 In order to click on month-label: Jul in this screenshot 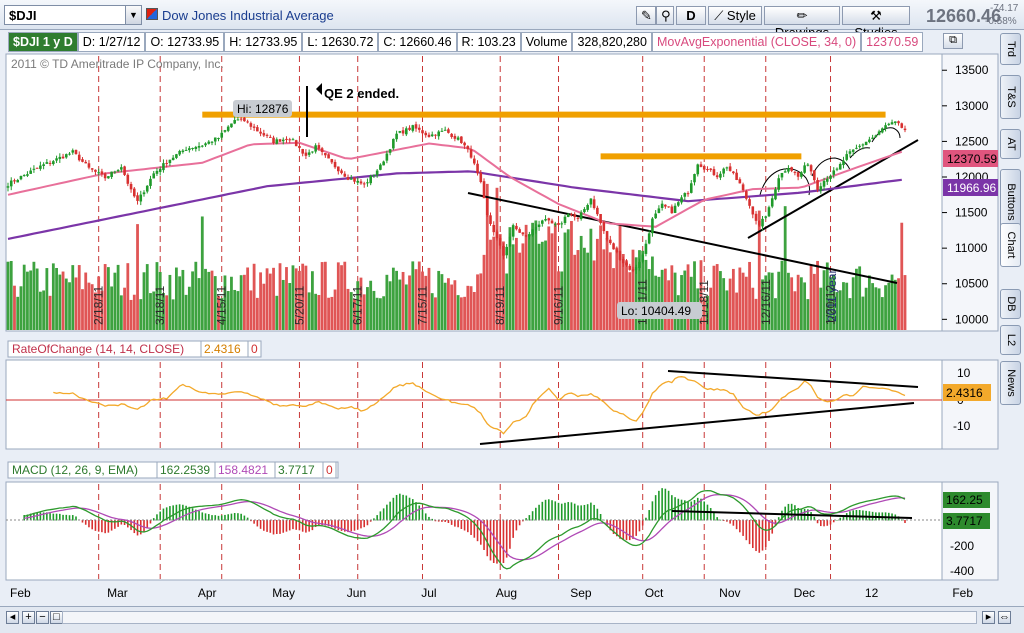, I will do `click(428, 593)`.